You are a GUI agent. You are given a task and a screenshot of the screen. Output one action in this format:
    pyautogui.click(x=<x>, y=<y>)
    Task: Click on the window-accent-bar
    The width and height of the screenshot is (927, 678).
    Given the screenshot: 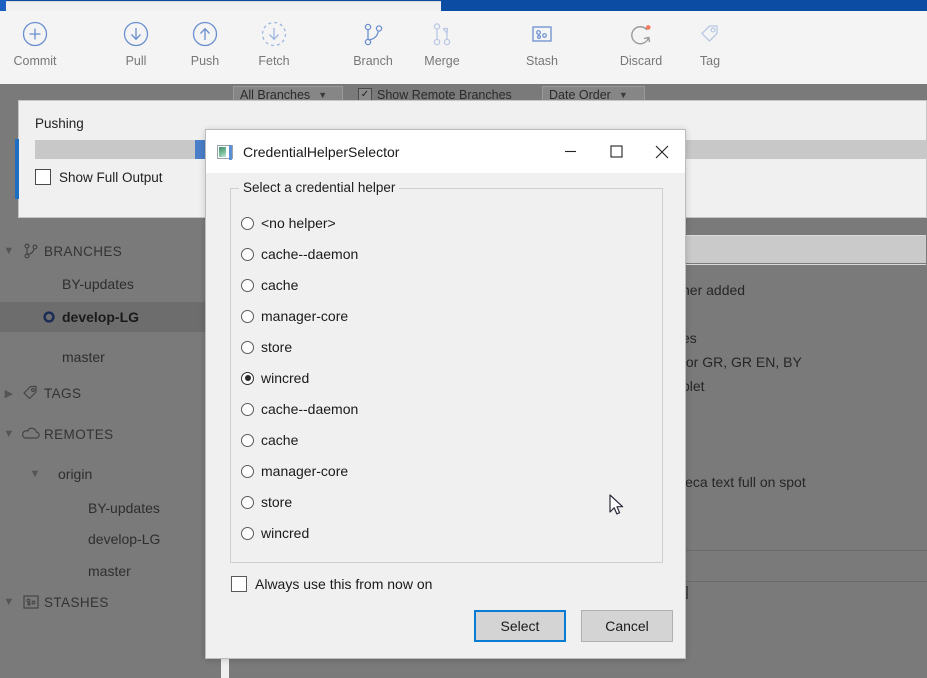 What is the action you would take?
    pyautogui.click(x=17, y=169)
    